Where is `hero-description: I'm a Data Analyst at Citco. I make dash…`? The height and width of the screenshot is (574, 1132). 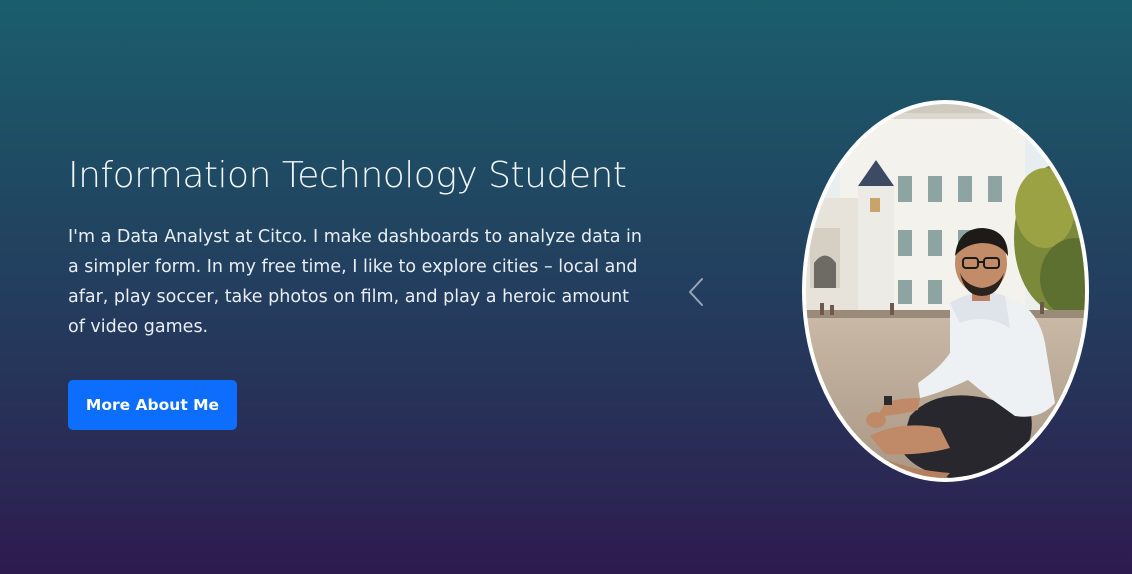
hero-description: I'm a Data Analyst at Citco. I make dash… is located at coordinates (355, 282).